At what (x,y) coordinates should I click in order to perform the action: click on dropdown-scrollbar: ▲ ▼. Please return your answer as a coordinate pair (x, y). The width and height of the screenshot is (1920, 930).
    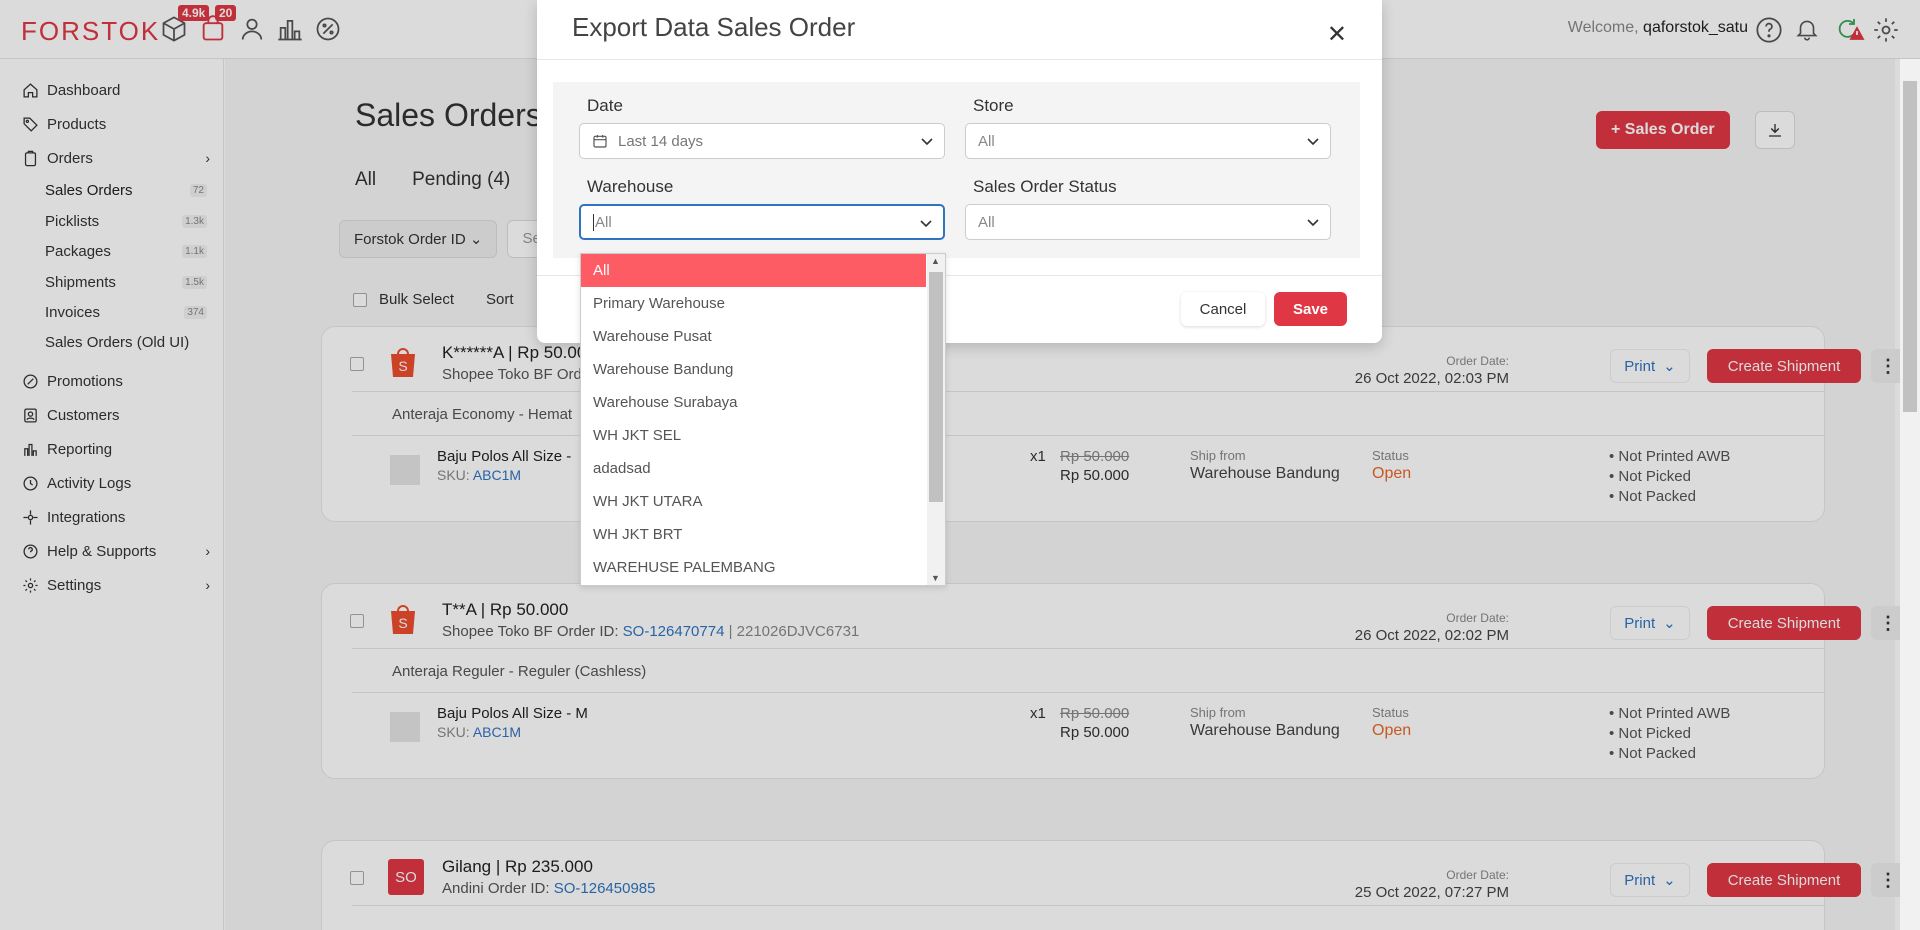
    Looking at the image, I should click on (936, 419).